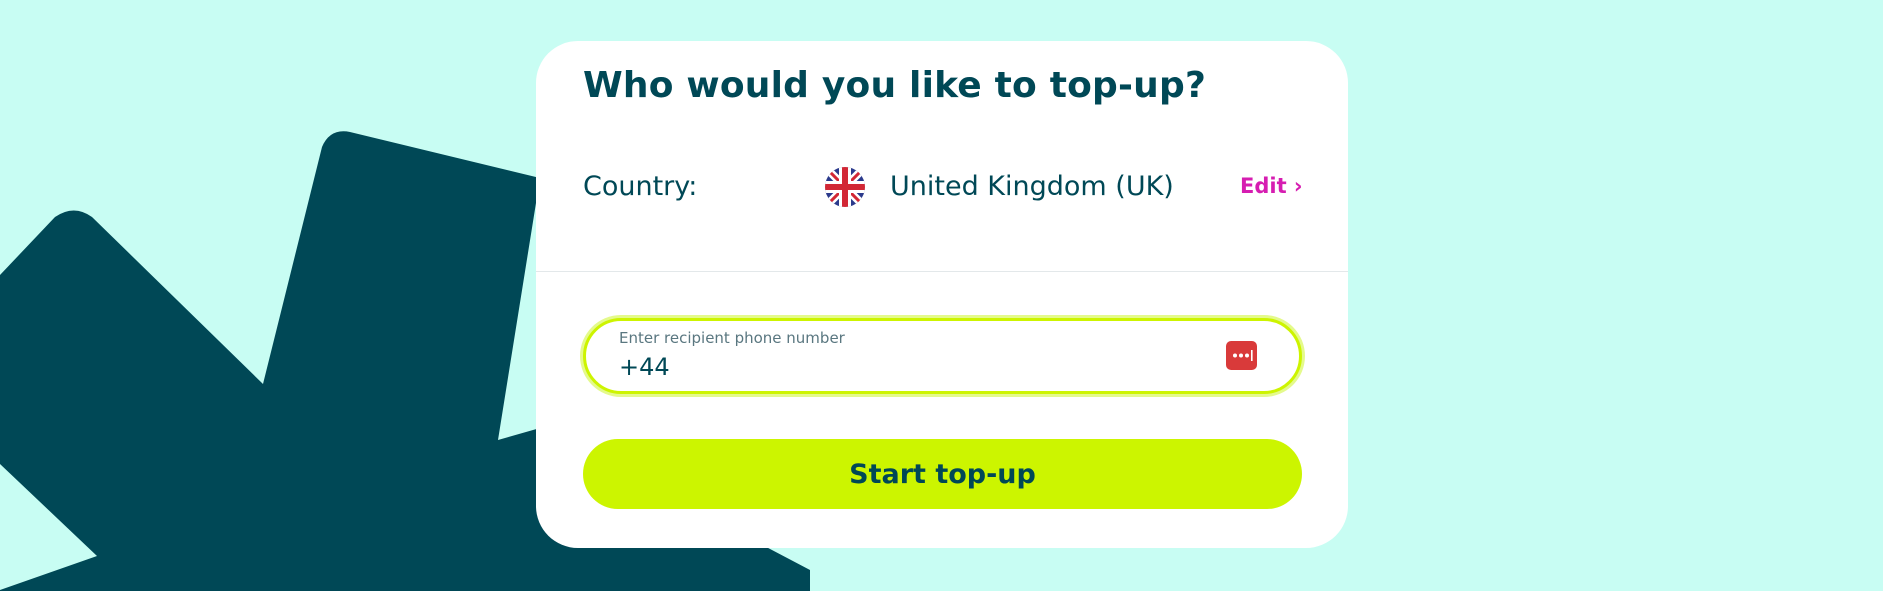 Image resolution: width=1883 pixels, height=591 pixels. I want to click on phone-number-input, so click(899, 367).